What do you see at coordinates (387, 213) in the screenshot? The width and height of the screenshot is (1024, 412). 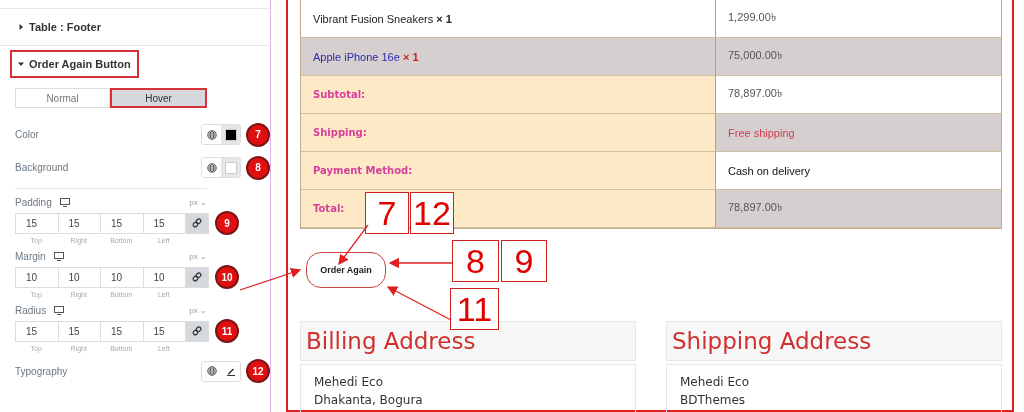 I see `annotation-number: 7` at bounding box center [387, 213].